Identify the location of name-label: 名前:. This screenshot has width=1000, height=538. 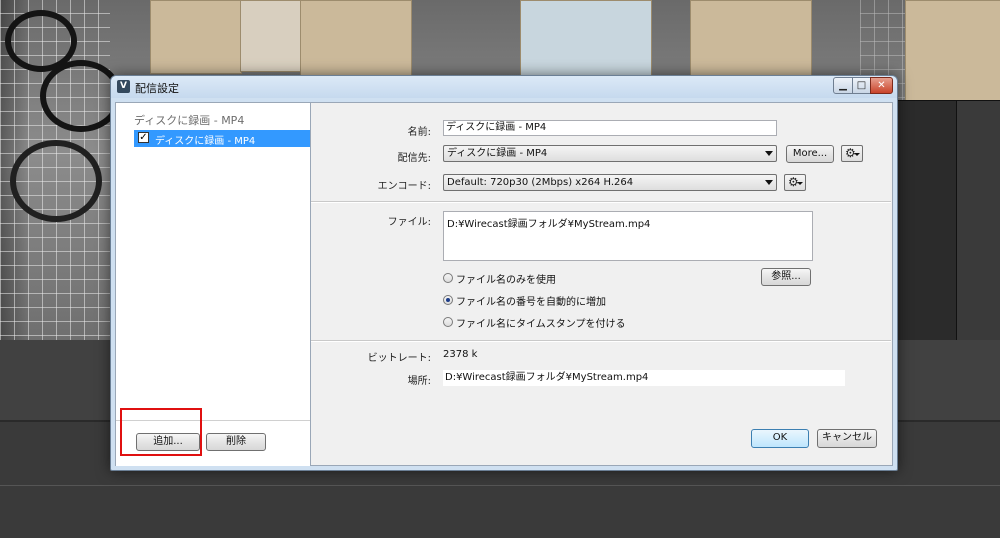
(419, 132).